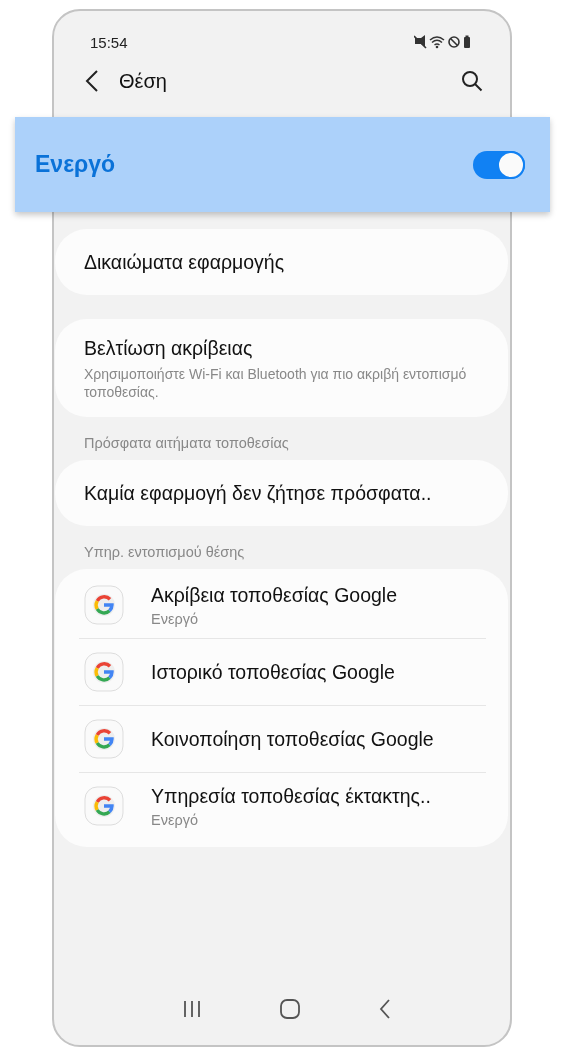 The width and height of the screenshot is (568, 1058). What do you see at coordinates (292, 739) in the screenshot?
I see `service-title: Κοινοποίηση τοποθεσίας Google` at bounding box center [292, 739].